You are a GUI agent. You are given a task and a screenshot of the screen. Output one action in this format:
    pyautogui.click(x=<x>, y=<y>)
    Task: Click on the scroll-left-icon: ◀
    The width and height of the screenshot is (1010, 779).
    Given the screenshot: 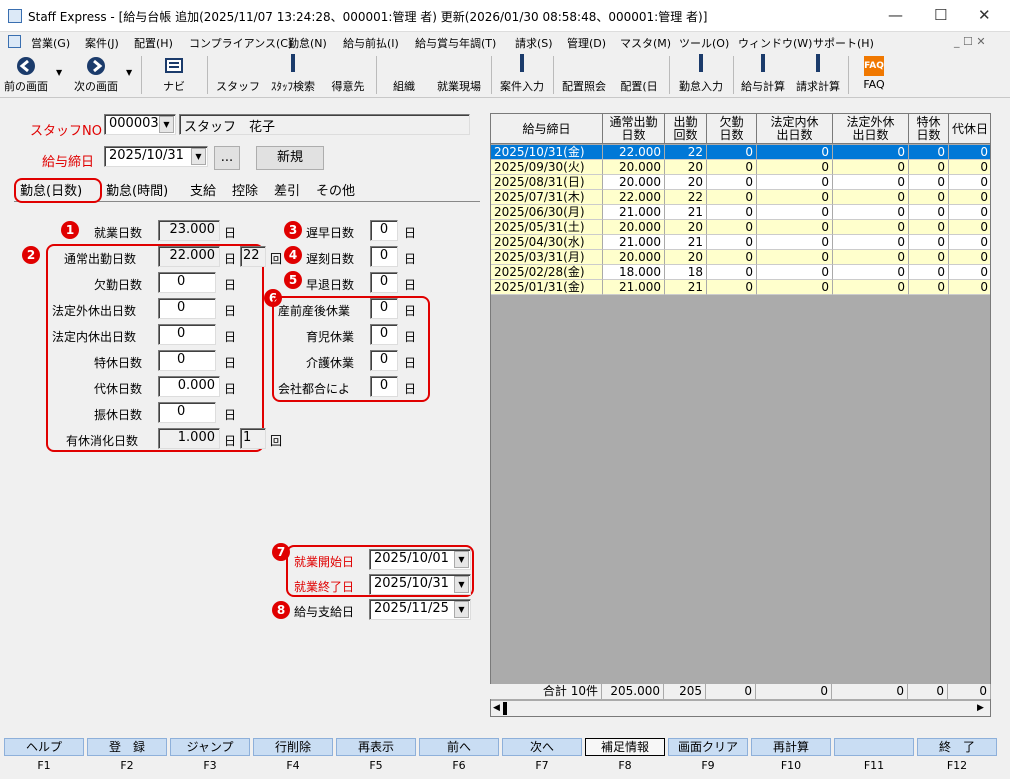 What is the action you would take?
    pyautogui.click(x=496, y=708)
    